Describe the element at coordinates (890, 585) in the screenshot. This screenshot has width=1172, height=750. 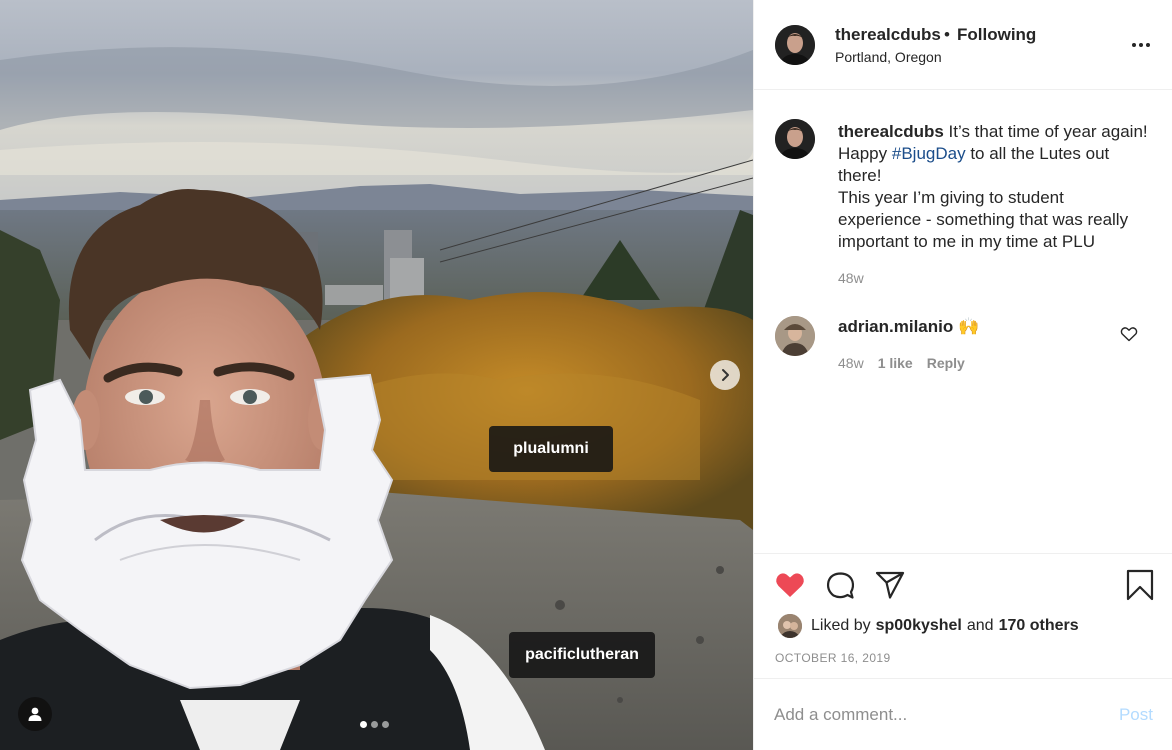
I see `paper-plane-icon` at that location.